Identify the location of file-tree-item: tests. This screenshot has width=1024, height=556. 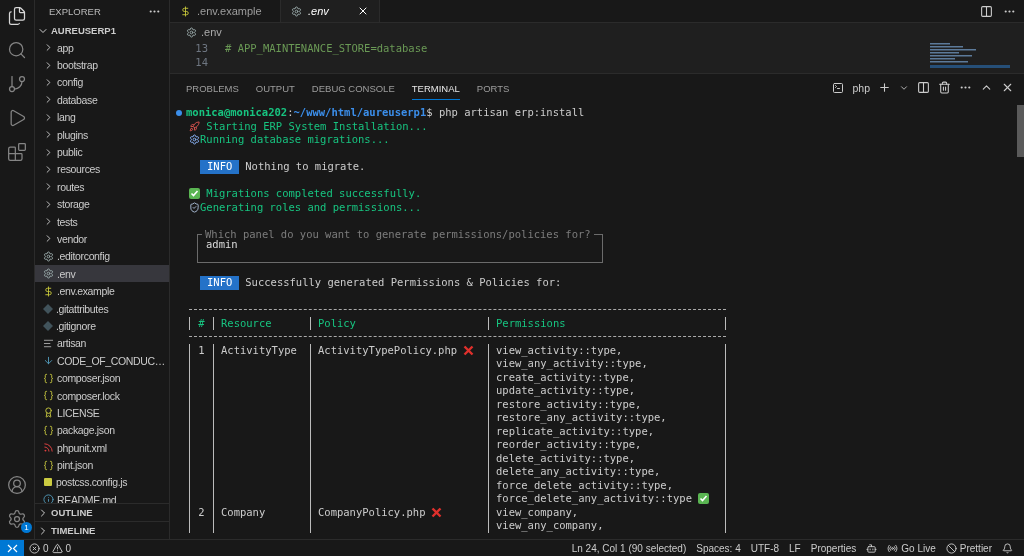
(102, 221).